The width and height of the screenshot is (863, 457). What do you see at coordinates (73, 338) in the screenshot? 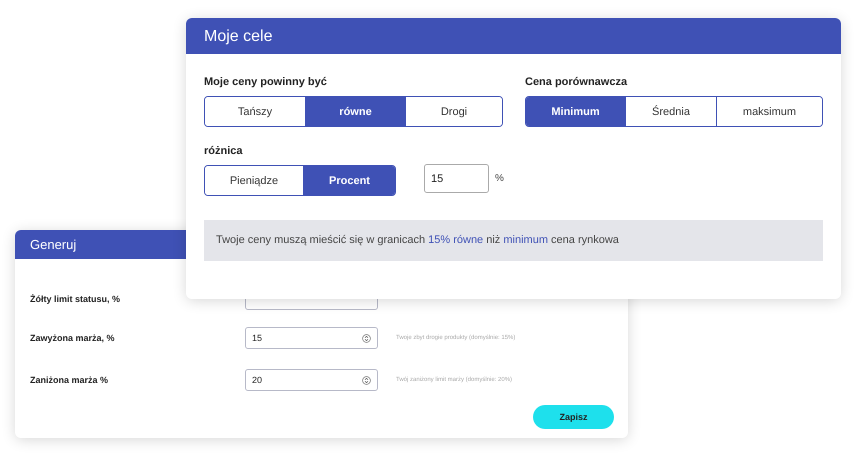
I see `field-label: Zawyżona marża, %` at bounding box center [73, 338].